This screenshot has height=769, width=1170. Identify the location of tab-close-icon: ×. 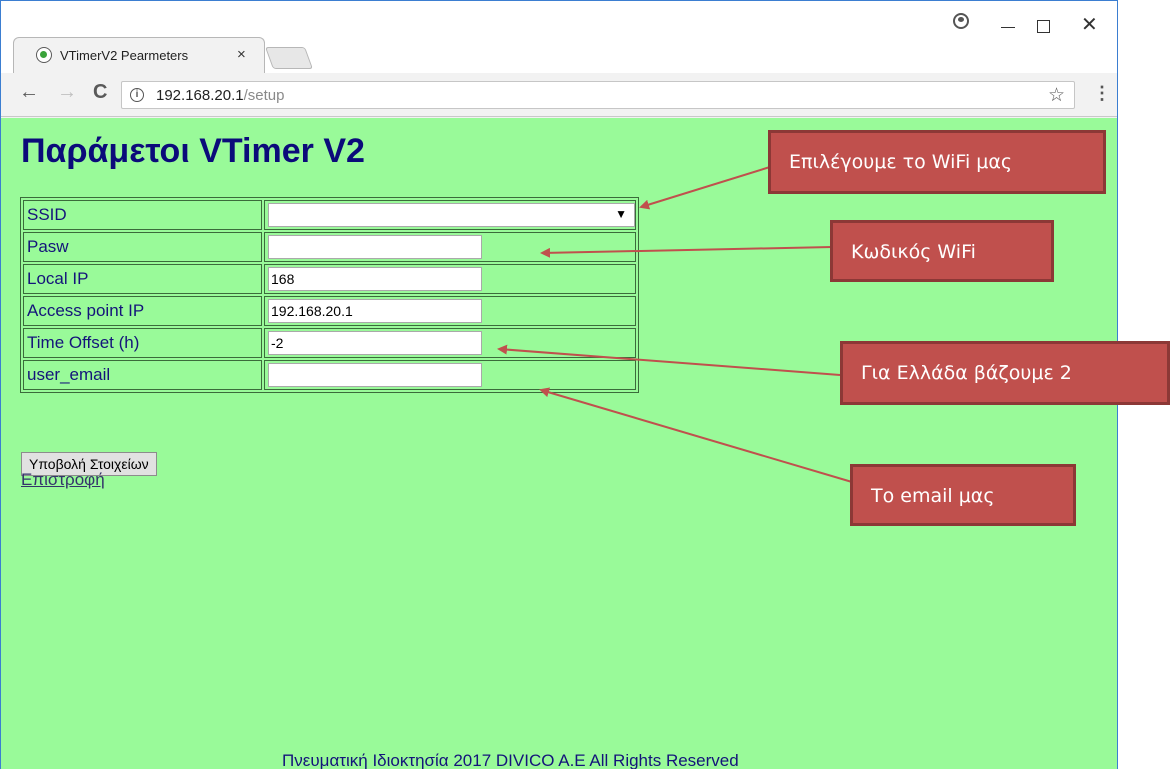
(241, 54).